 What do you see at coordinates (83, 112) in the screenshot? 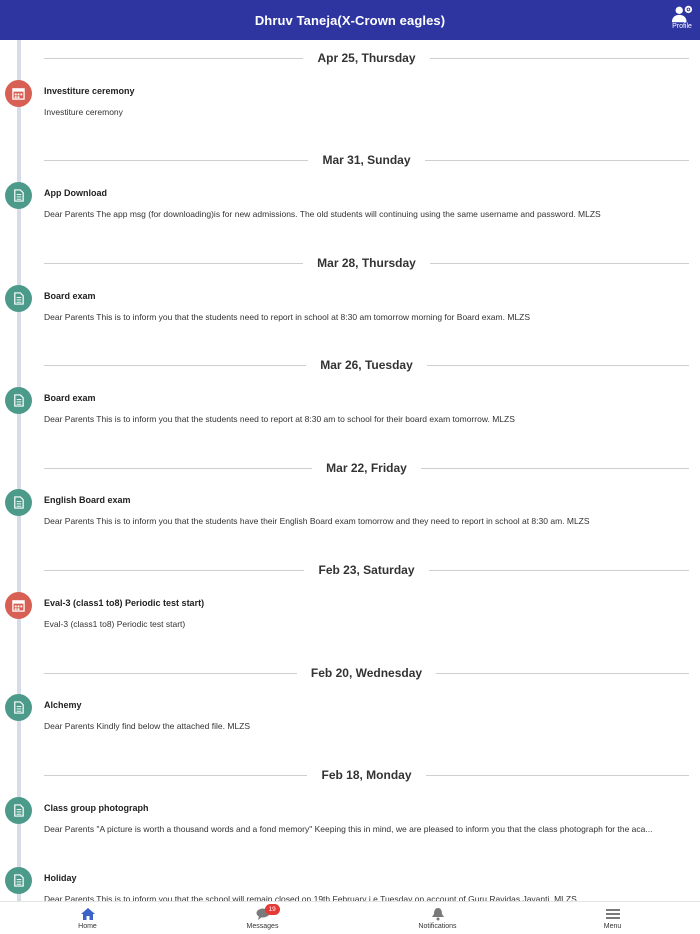
I see `item-body: Investiture ceremony` at bounding box center [83, 112].